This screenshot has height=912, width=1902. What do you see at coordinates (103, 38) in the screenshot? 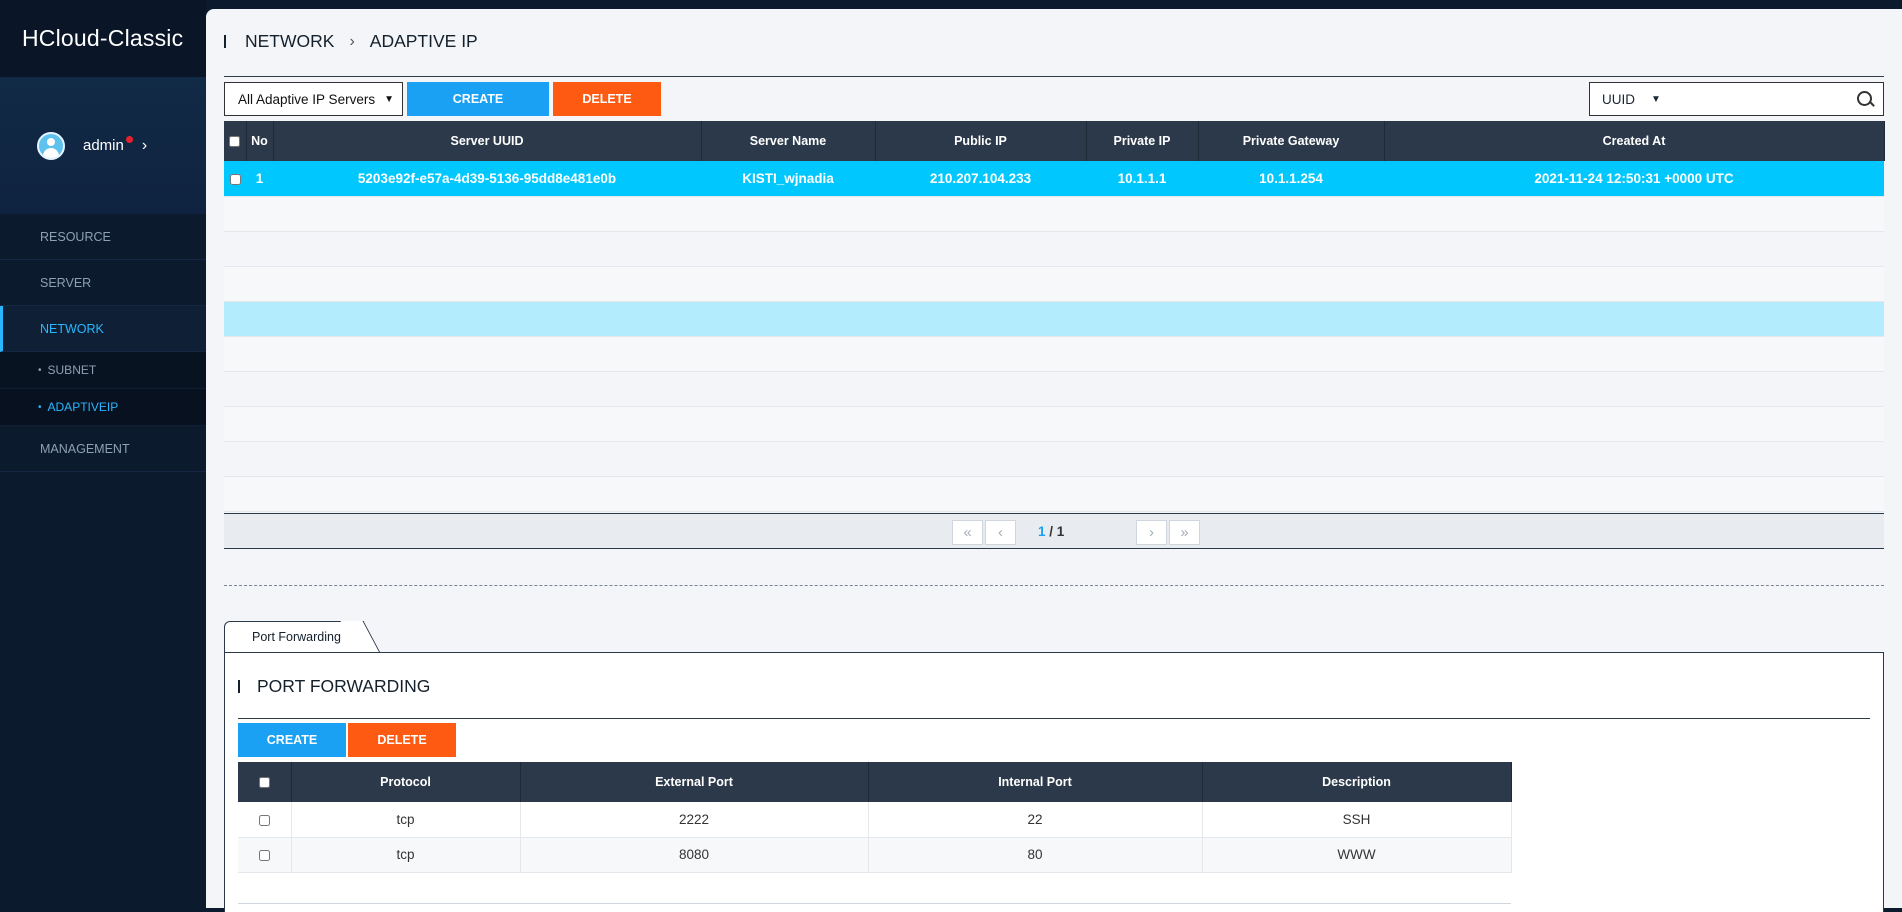
I see `brand-logo: HCloud-Classic` at bounding box center [103, 38].